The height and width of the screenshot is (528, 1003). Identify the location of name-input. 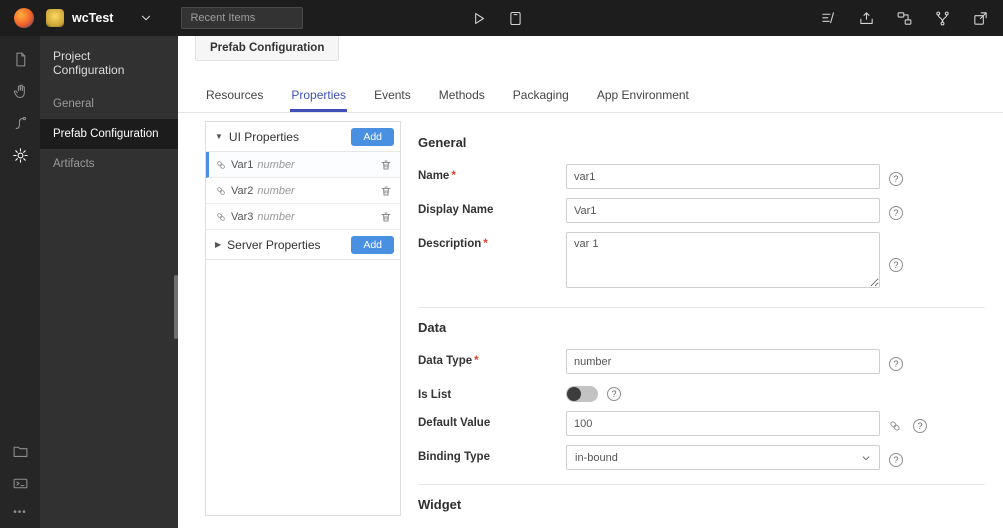
(723, 176).